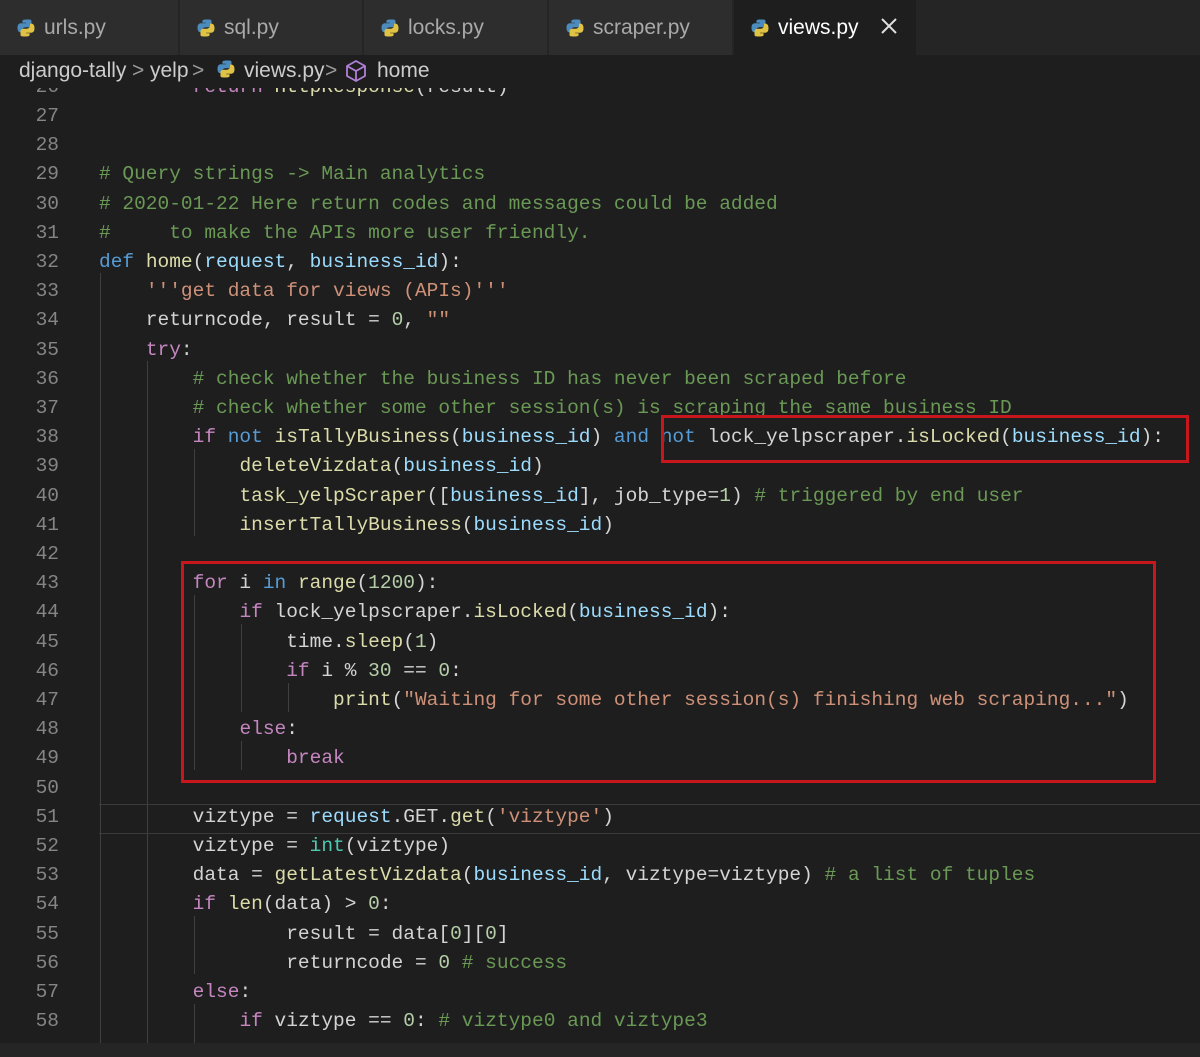  Describe the element at coordinates (47, 1021) in the screenshot. I see `line-number: 58` at that location.